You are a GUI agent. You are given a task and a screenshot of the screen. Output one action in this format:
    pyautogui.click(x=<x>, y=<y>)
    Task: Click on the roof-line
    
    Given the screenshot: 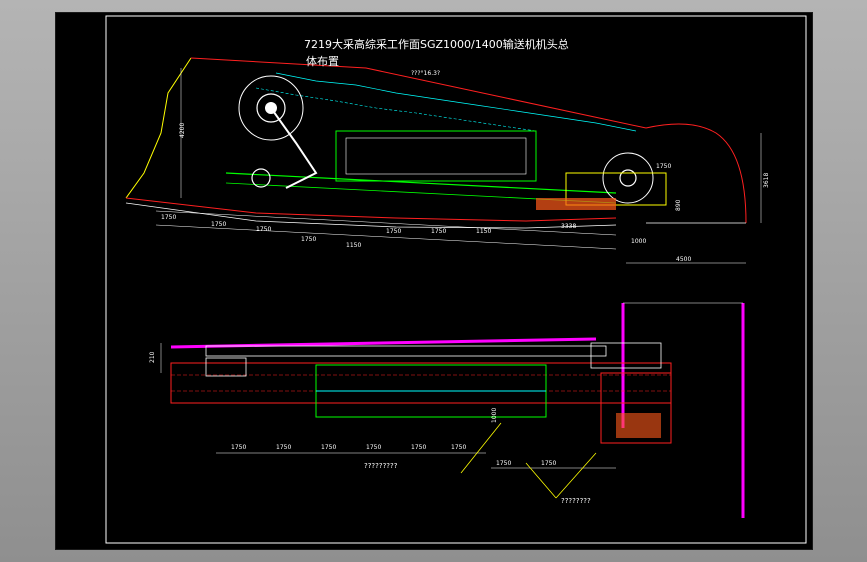 What is the action you would take?
    pyautogui.click(x=418, y=93)
    